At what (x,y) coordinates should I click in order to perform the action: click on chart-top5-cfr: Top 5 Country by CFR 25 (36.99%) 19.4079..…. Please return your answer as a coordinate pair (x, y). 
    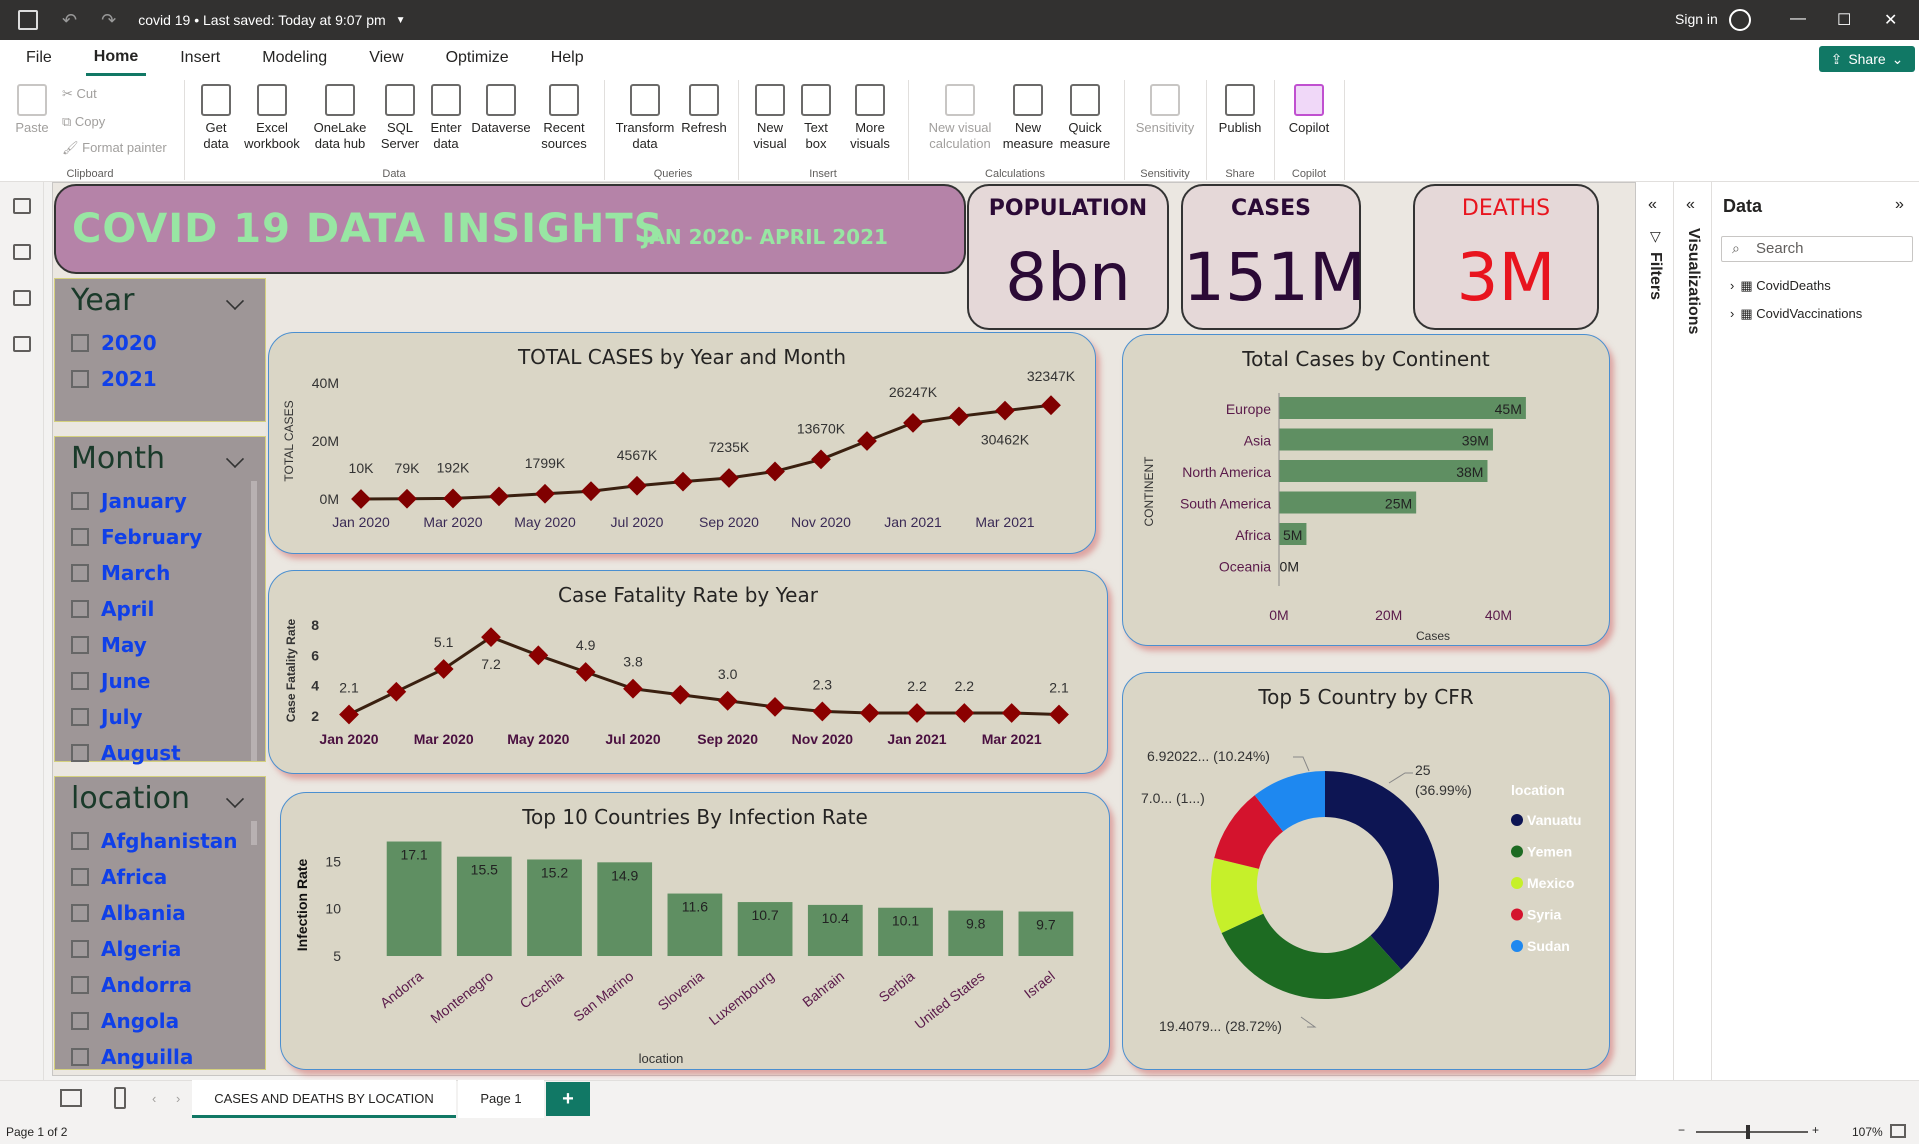
    Looking at the image, I should click on (1366, 871).